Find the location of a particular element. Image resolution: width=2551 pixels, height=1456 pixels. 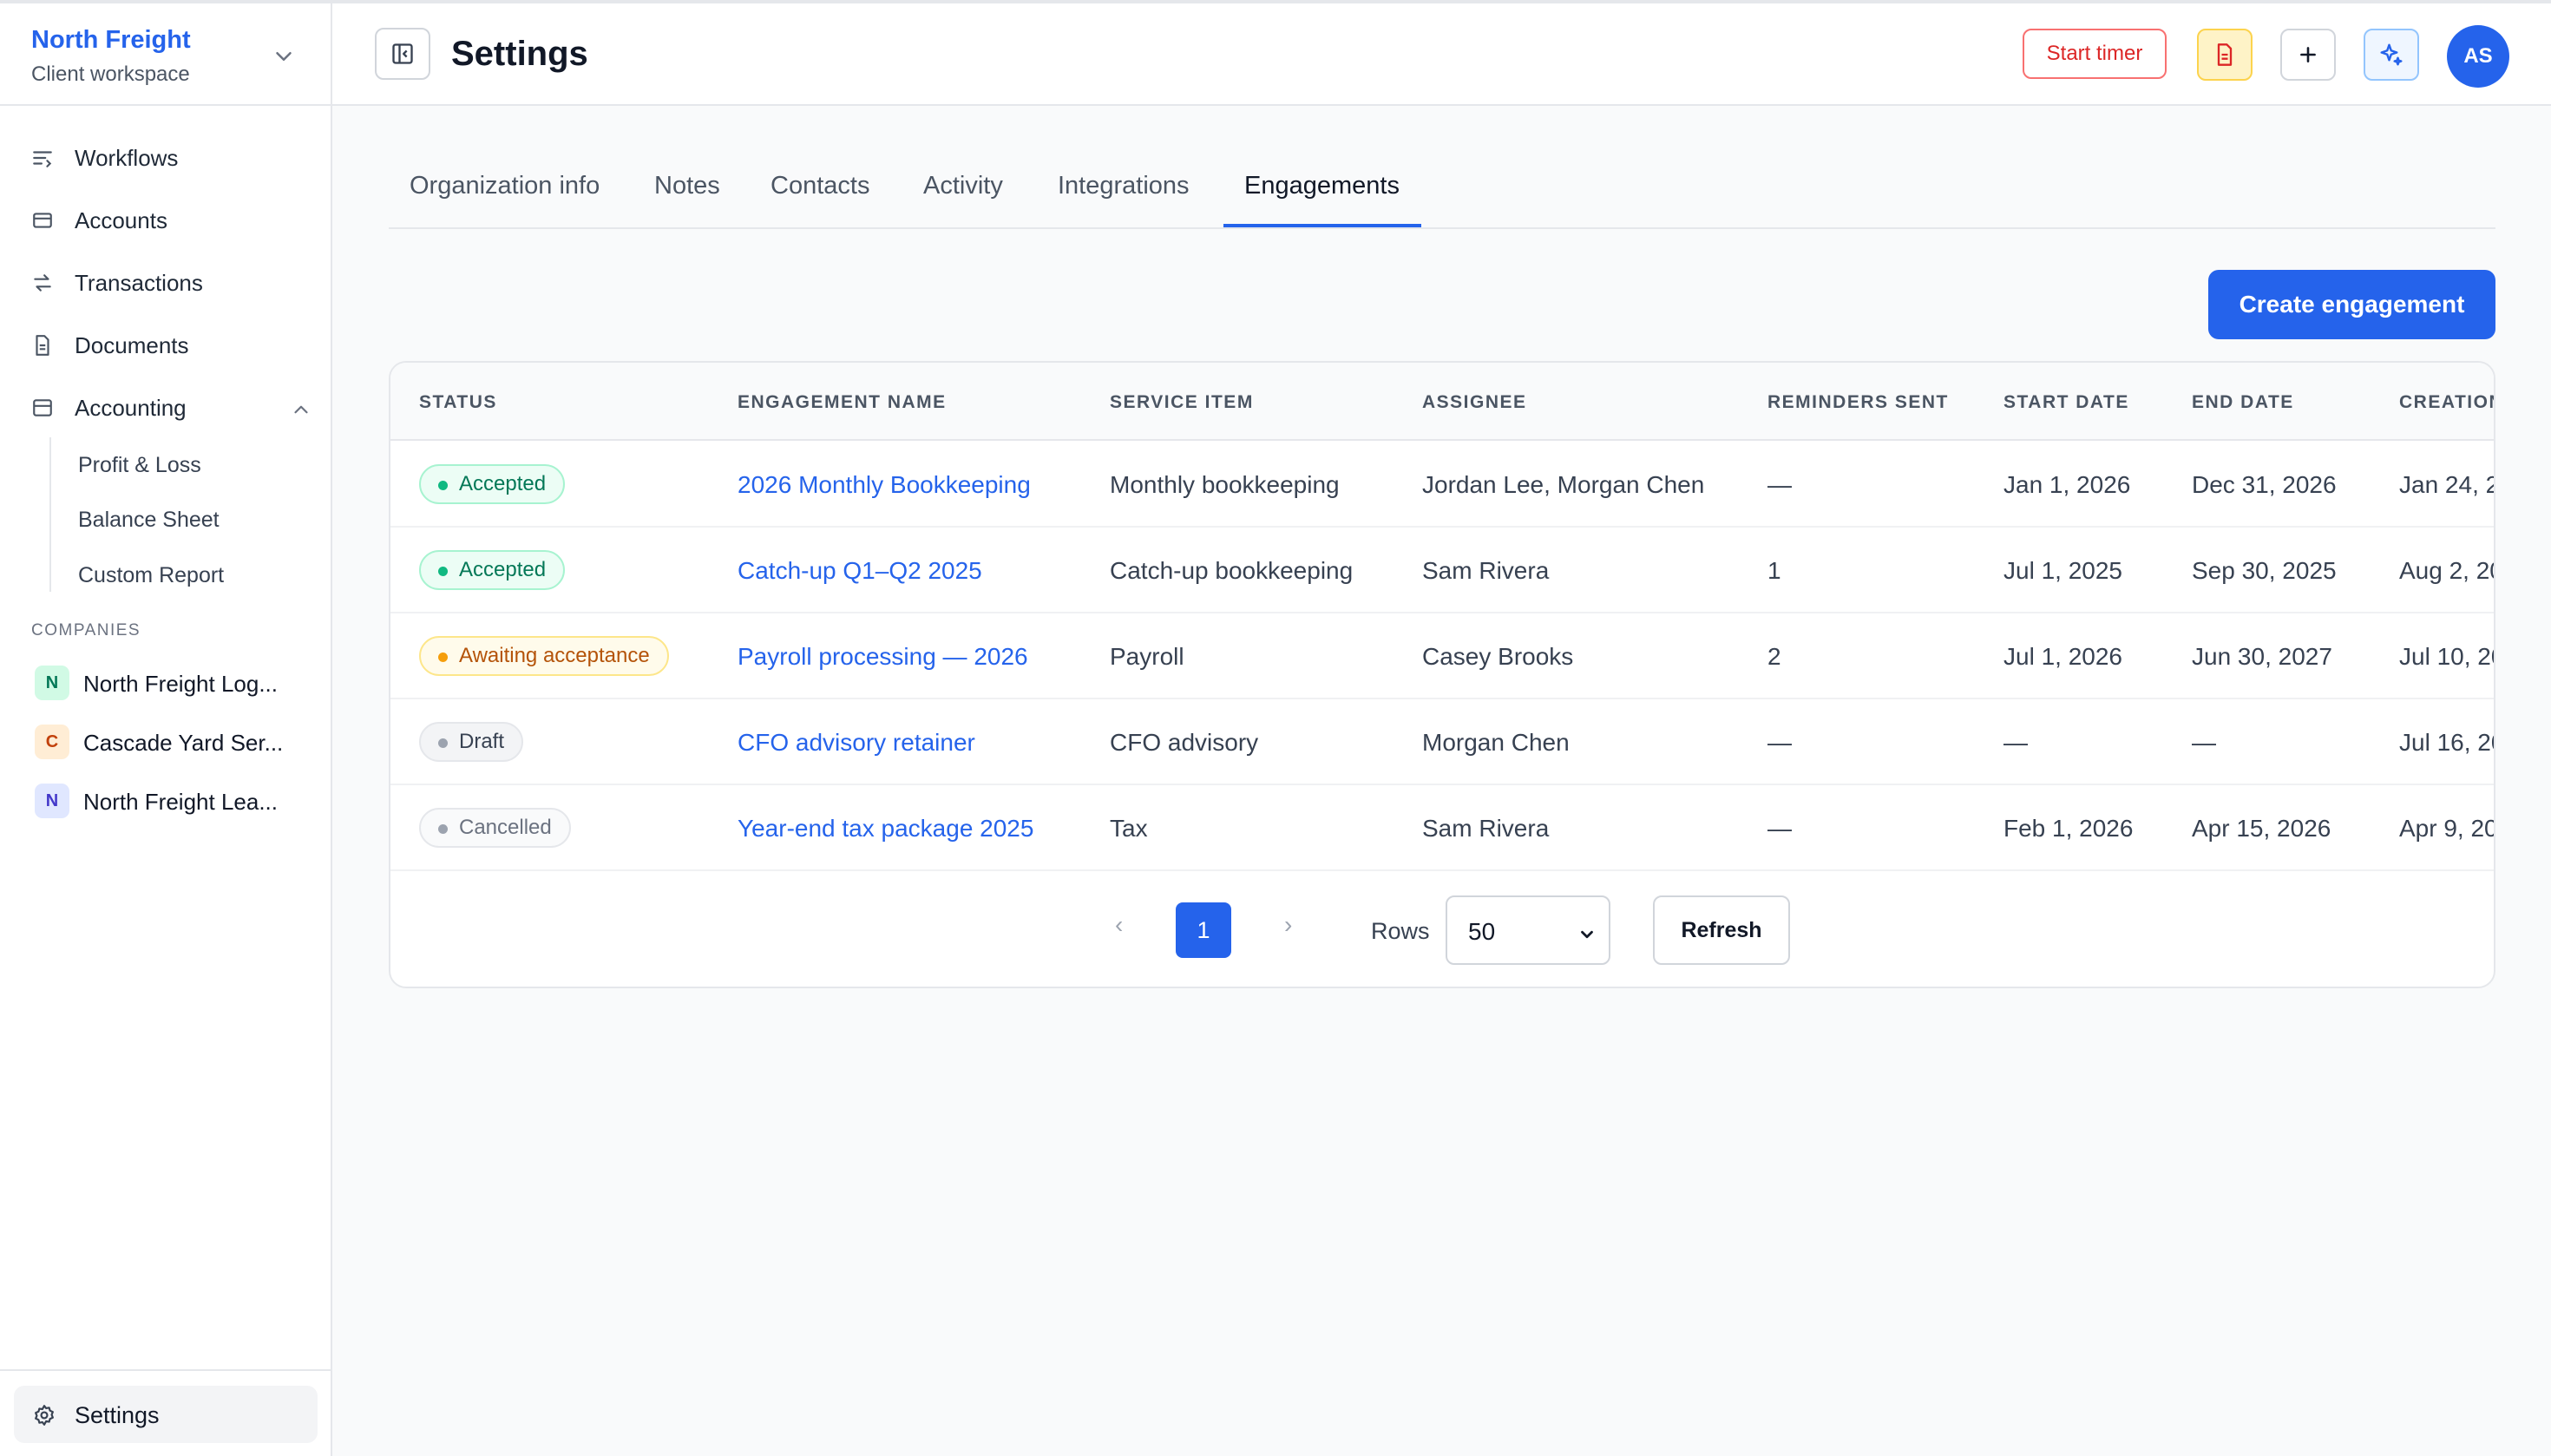

page-title: Settings is located at coordinates (519, 54).